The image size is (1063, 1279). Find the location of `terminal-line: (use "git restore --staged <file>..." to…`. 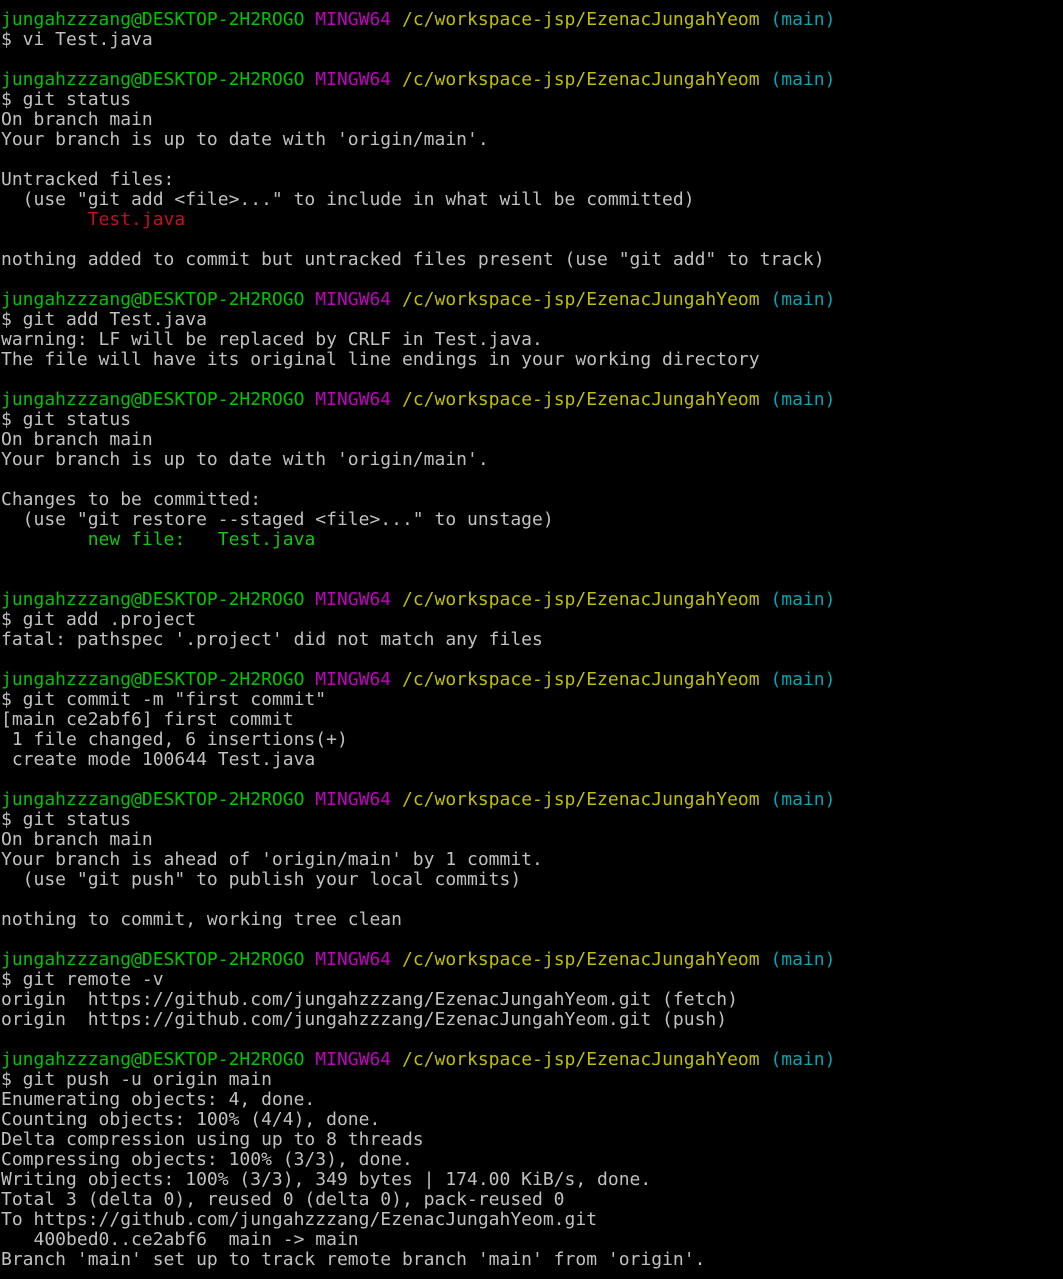

terminal-line: (use "git restore --staged <file>..." to… is located at coordinates (532, 520).